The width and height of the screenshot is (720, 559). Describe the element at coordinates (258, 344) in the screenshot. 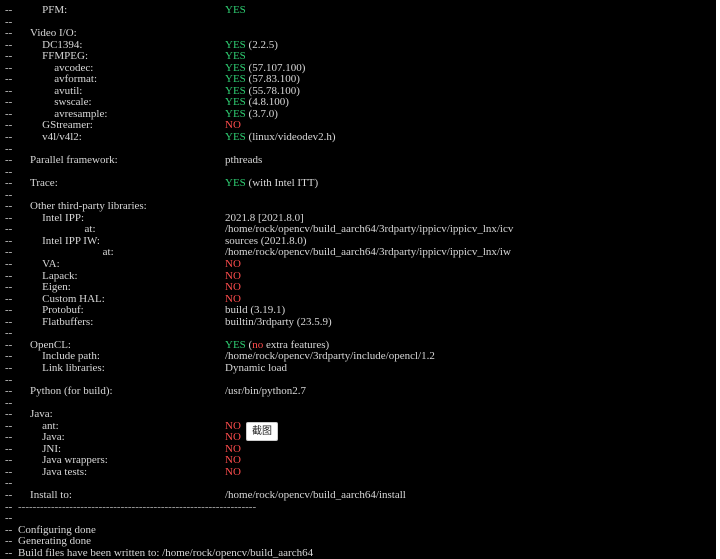

I see `status-no: no` at that location.